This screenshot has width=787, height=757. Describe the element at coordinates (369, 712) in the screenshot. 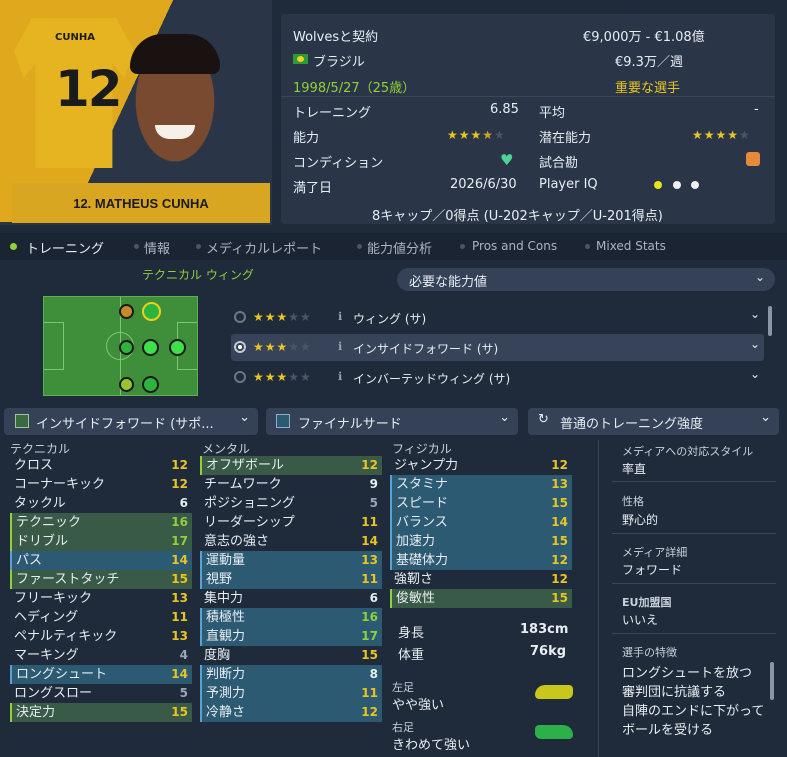

I see `attribute-value: 12` at that location.